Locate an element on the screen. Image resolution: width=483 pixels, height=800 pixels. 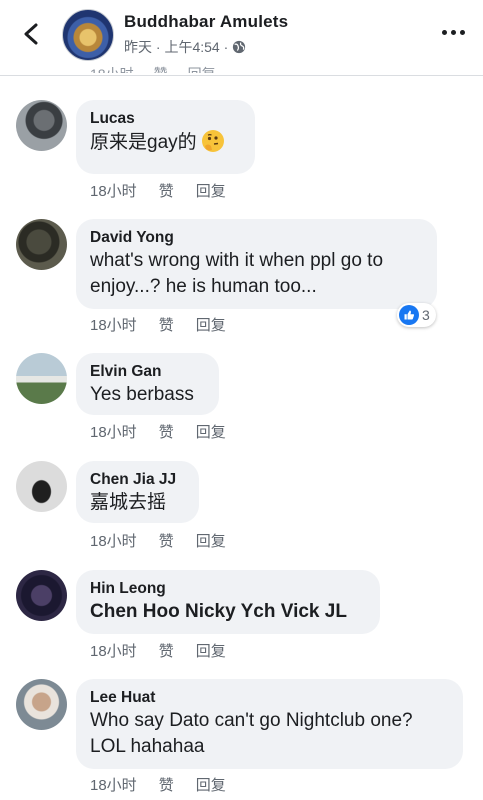
comment-bubble: Chen Jia JJ 嘉城去摇 is located at coordinates (137, 492).